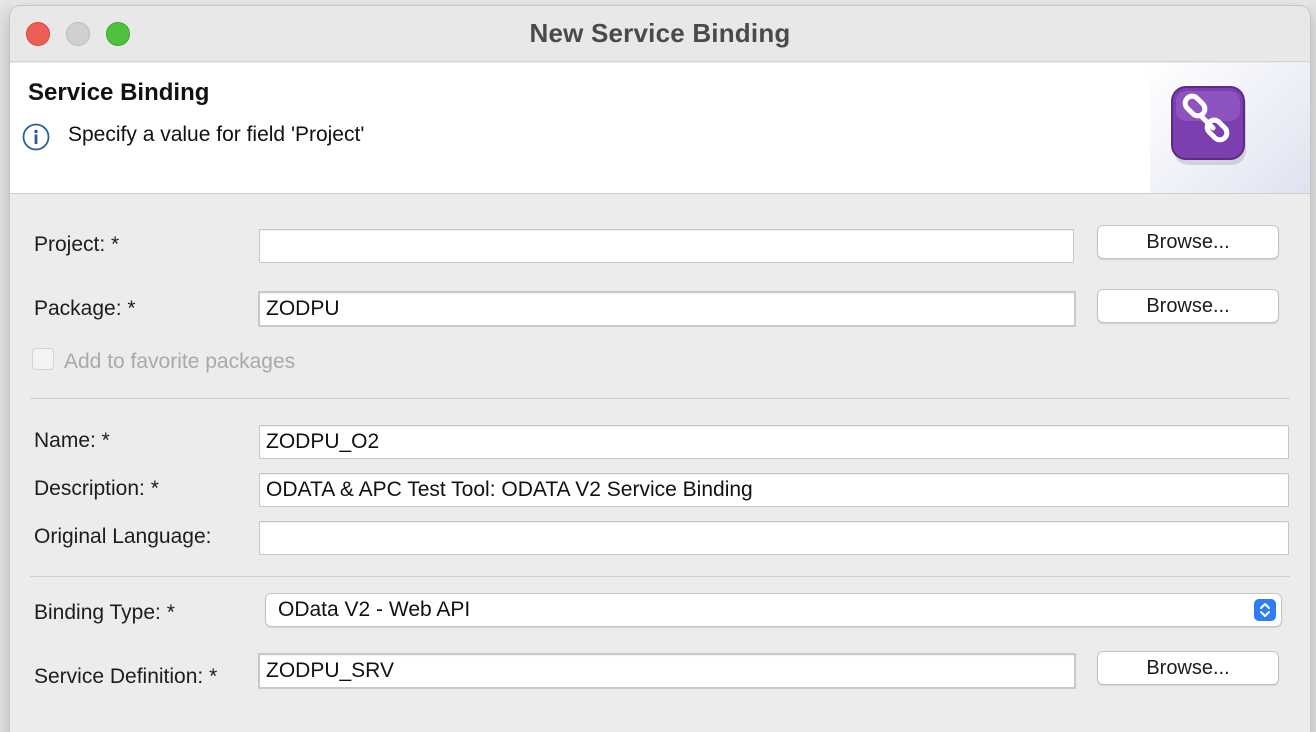 The width and height of the screenshot is (1316, 732). What do you see at coordinates (104, 612) in the screenshot?
I see `binding-type-label: Binding Type: *` at bounding box center [104, 612].